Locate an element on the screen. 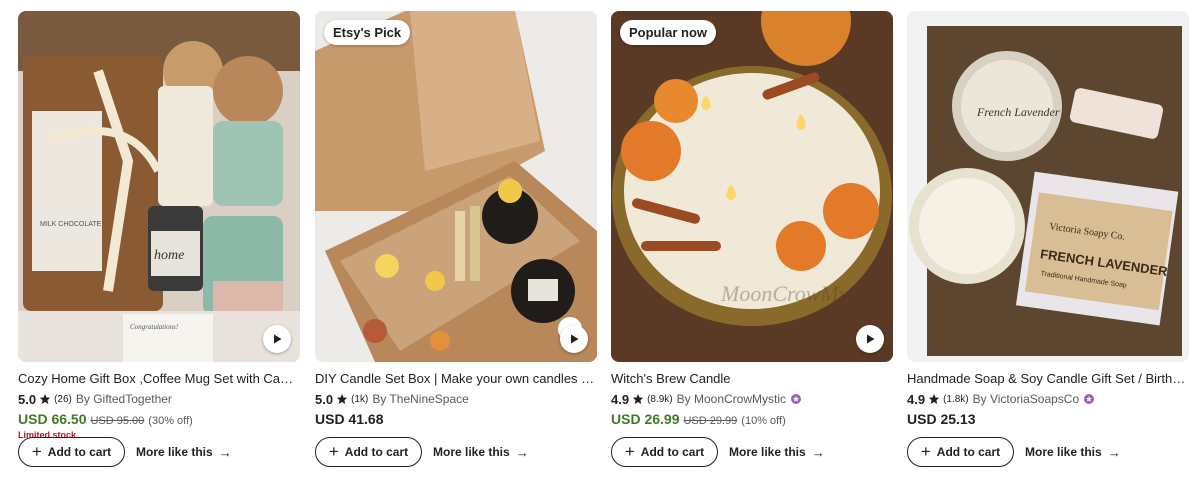  price: USD 41.68 is located at coordinates (349, 419).